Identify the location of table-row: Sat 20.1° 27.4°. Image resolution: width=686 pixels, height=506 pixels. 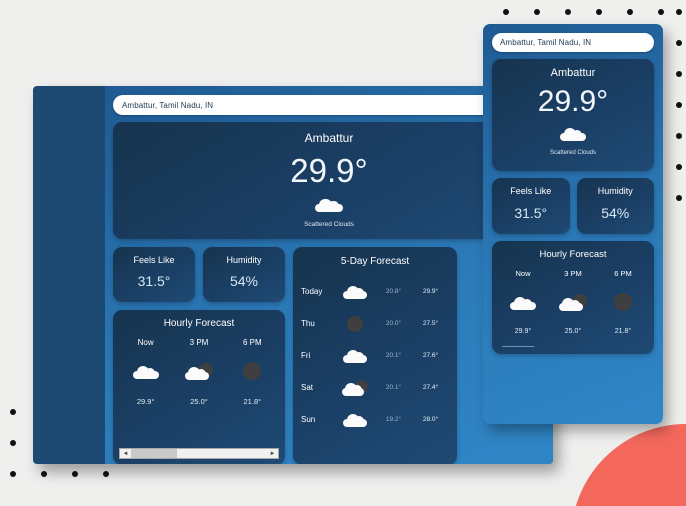
(375, 387).